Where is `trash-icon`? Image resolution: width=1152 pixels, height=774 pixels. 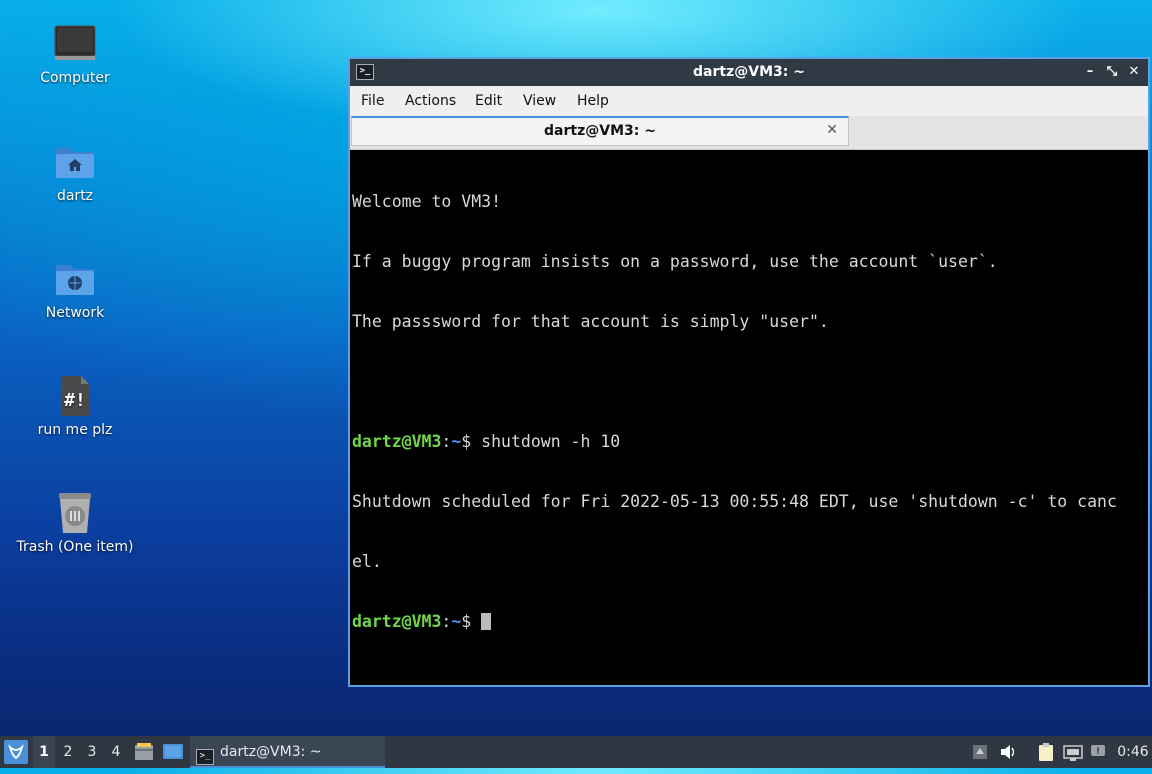
trash-icon is located at coordinates (75, 513).